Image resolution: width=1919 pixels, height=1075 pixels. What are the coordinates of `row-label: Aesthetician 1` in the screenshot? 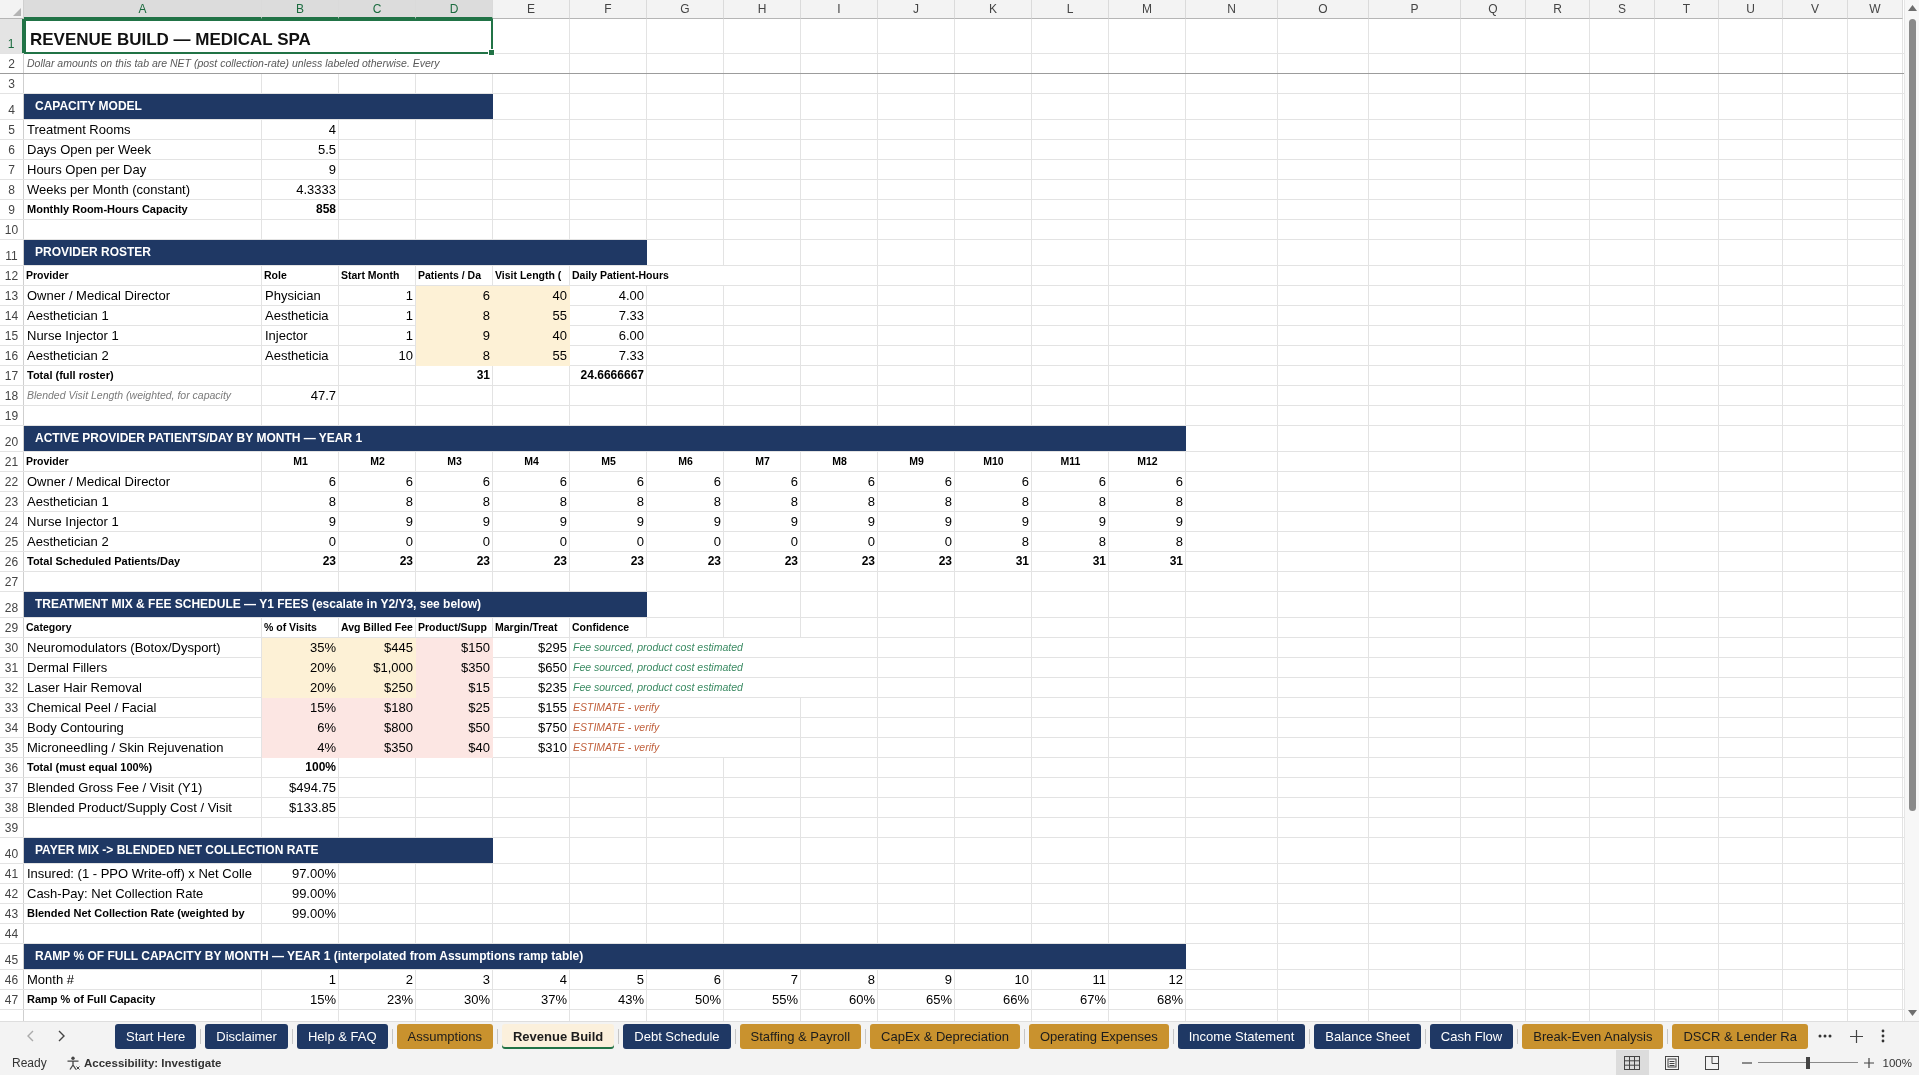 It's located at (68, 502).